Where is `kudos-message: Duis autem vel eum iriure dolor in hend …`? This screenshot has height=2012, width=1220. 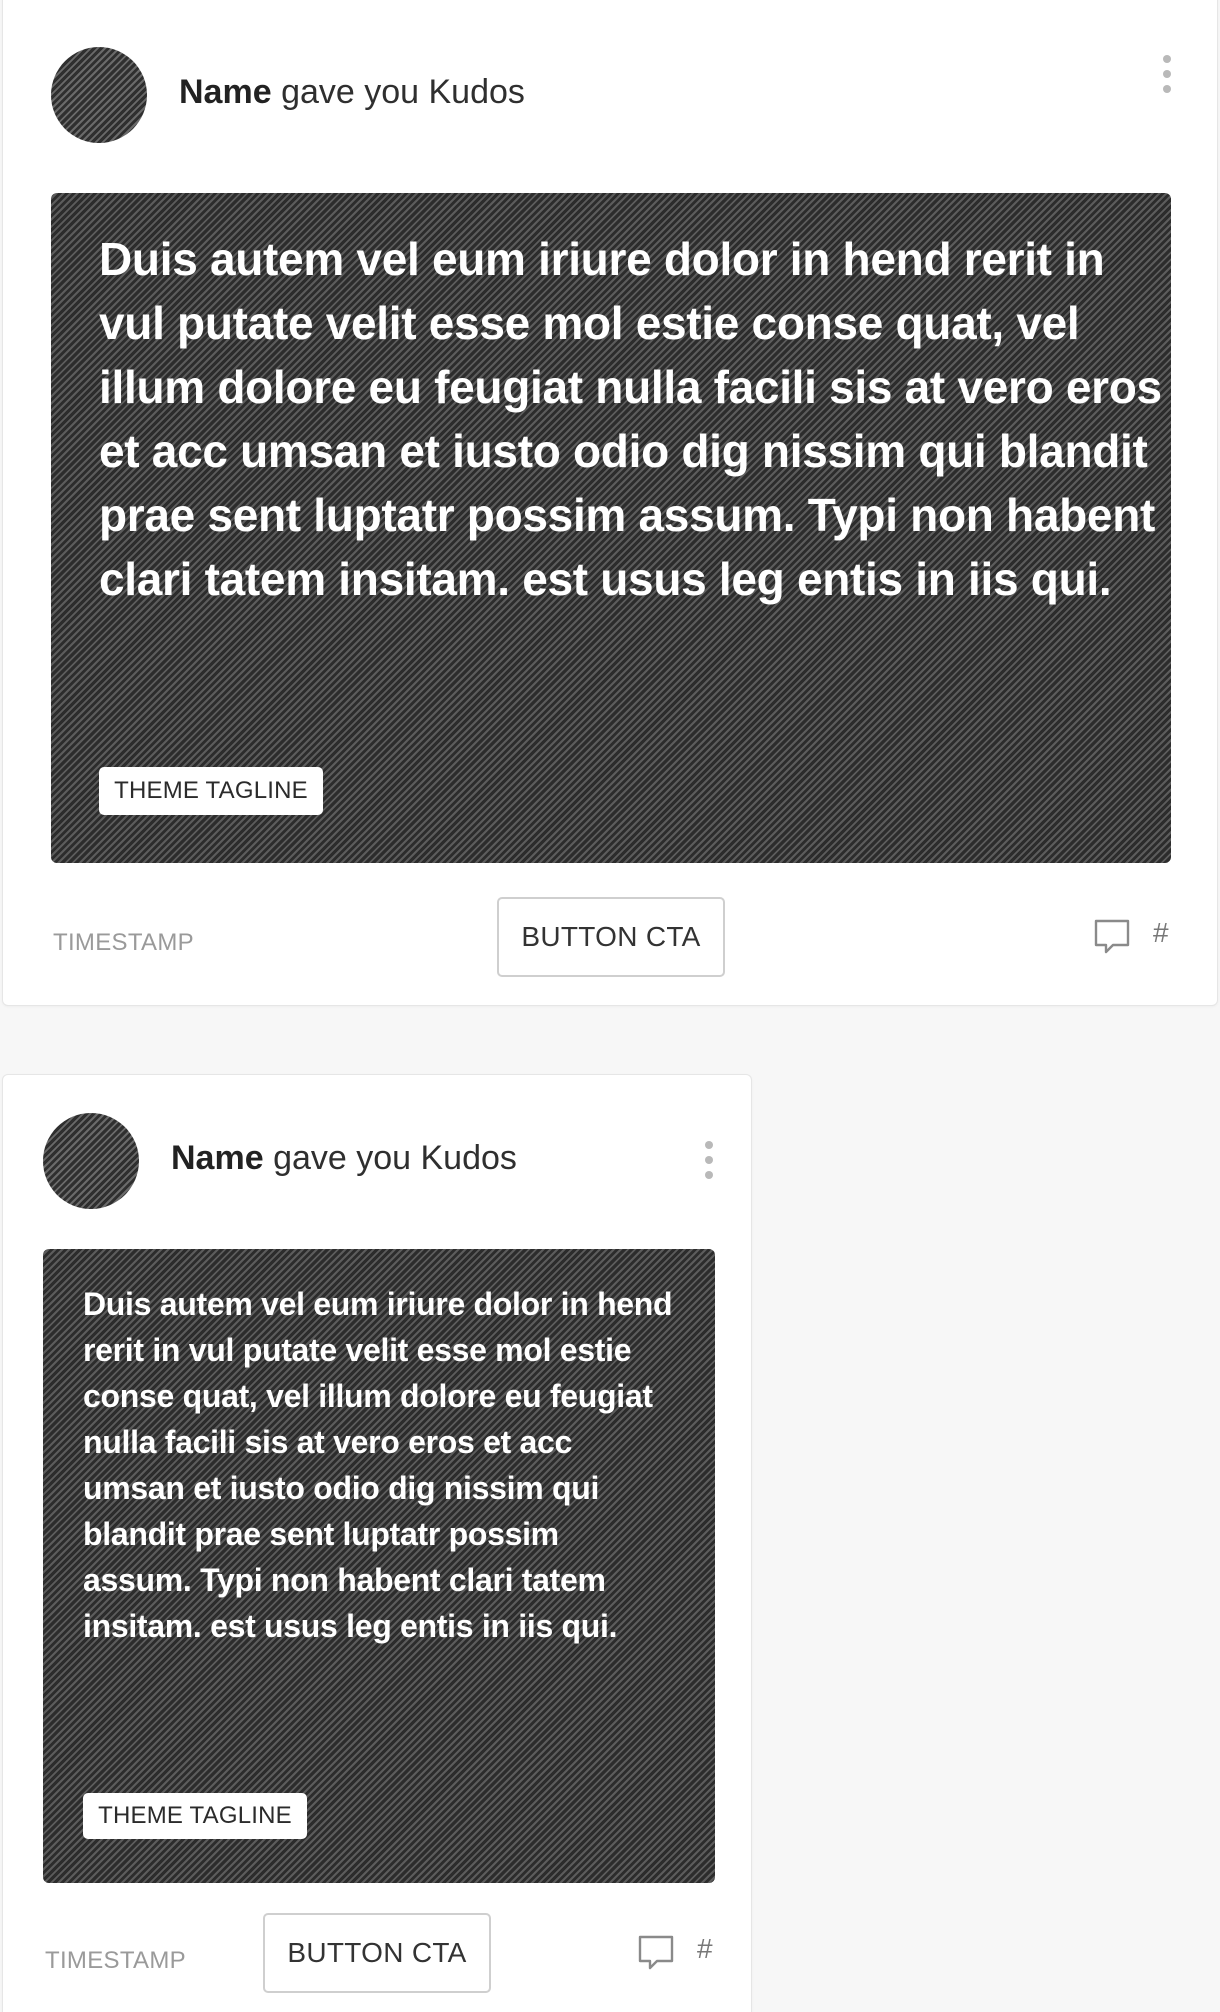
kudos-message: Duis autem vel eum iriure dolor in hend … is located at coordinates (378, 1465).